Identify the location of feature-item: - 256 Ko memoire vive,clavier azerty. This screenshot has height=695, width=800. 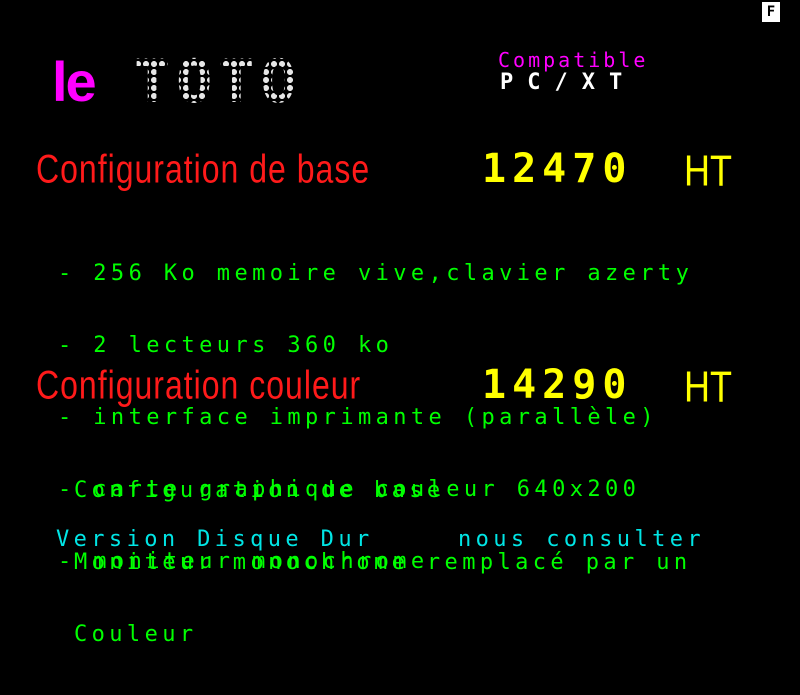
(376, 273).